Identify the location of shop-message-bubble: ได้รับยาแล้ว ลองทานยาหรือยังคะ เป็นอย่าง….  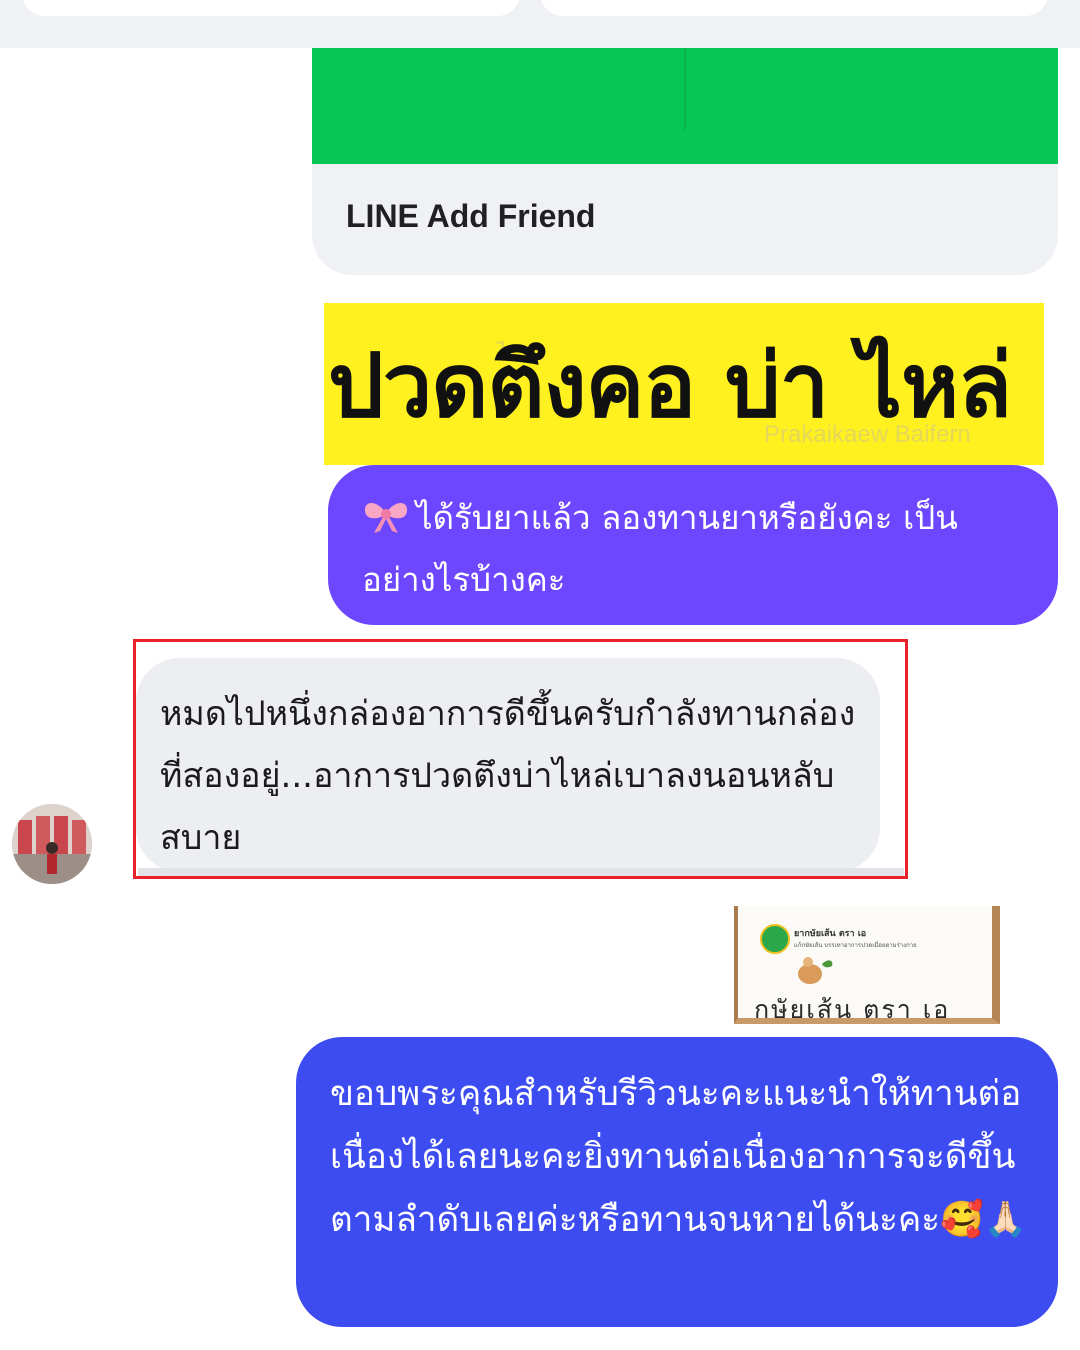
(693, 545).